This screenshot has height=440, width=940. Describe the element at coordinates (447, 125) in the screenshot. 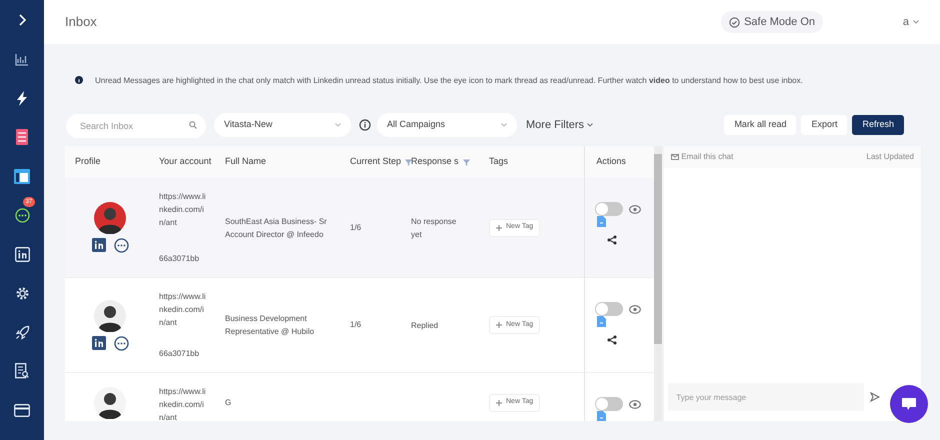

I see `campaign-select: All Campaigns` at that location.